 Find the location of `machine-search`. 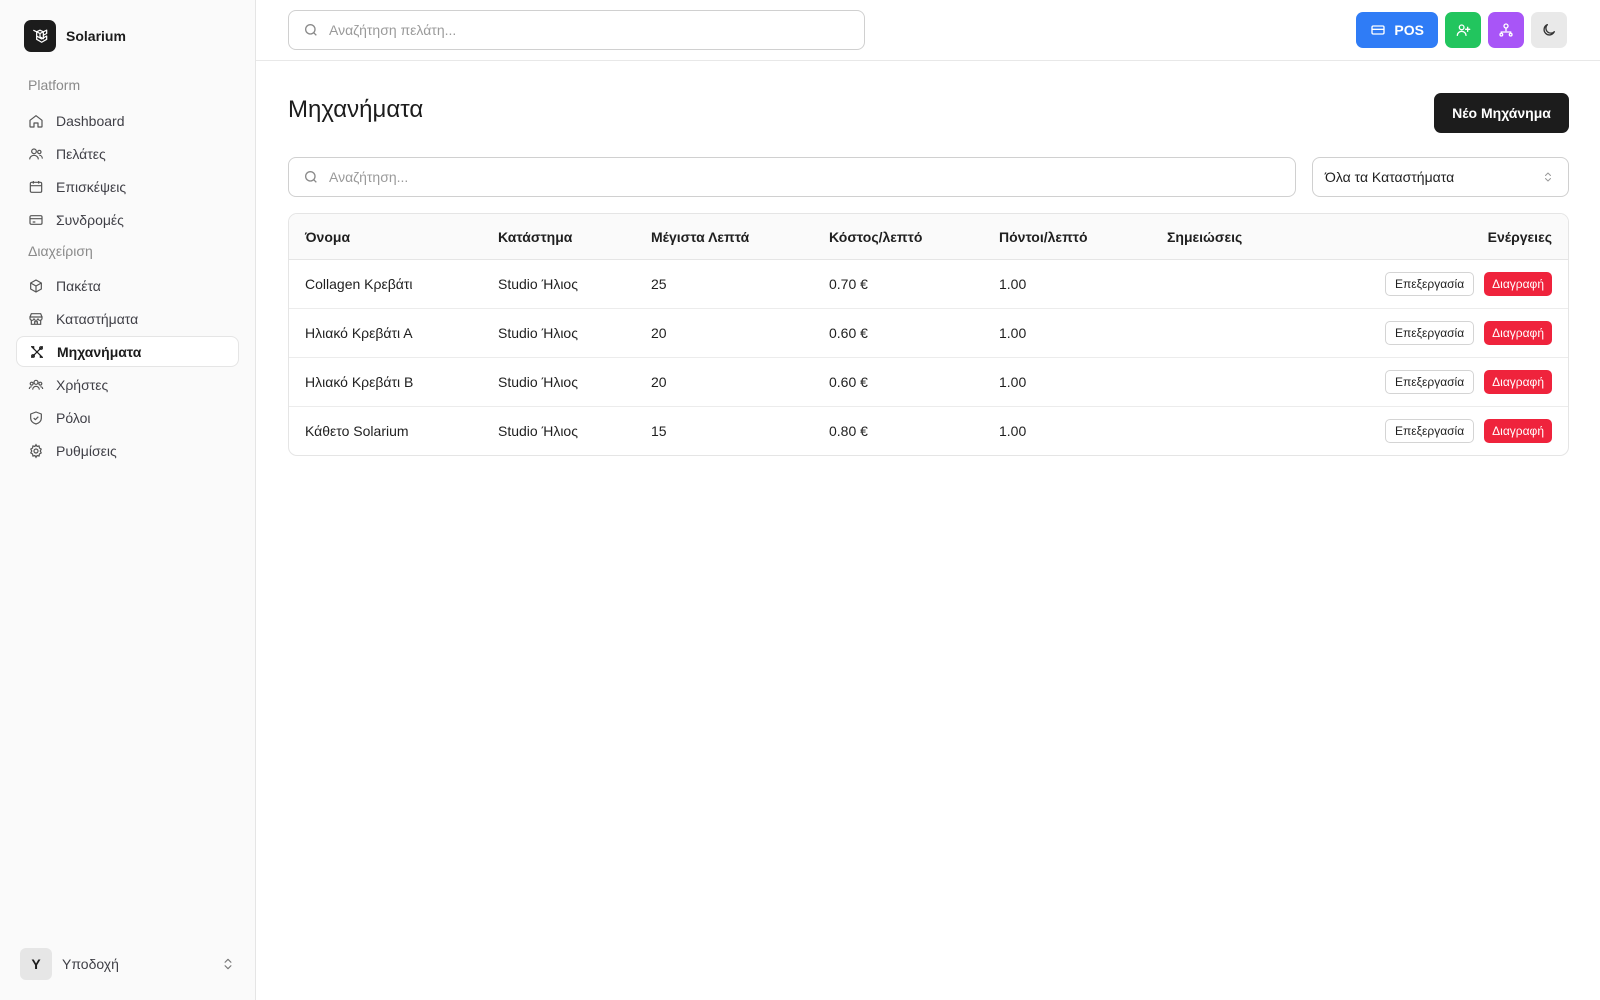

machine-search is located at coordinates (792, 177).